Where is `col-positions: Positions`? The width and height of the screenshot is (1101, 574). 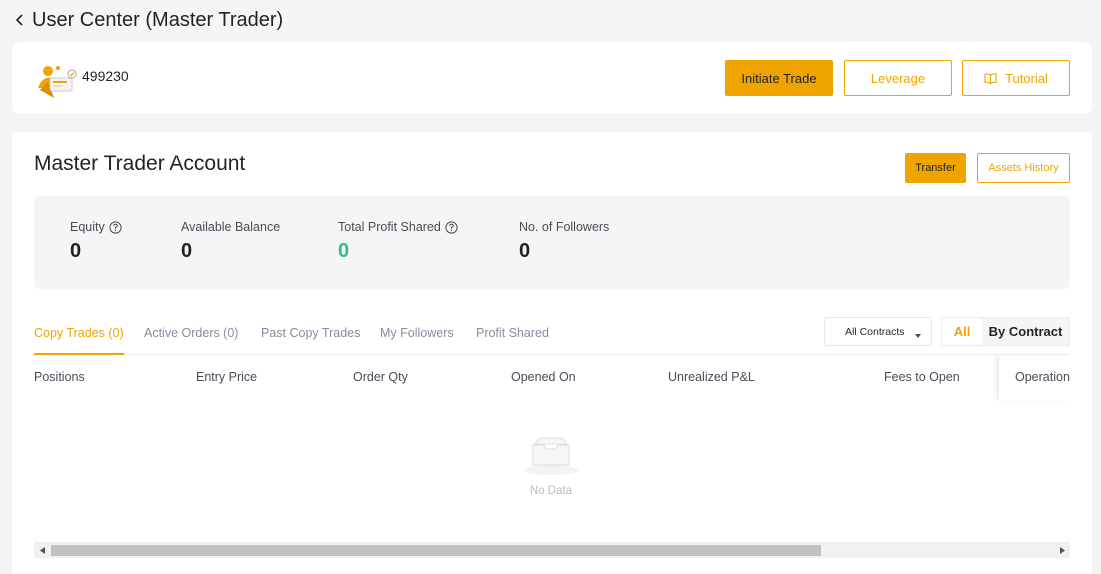
col-positions: Positions is located at coordinates (59, 377).